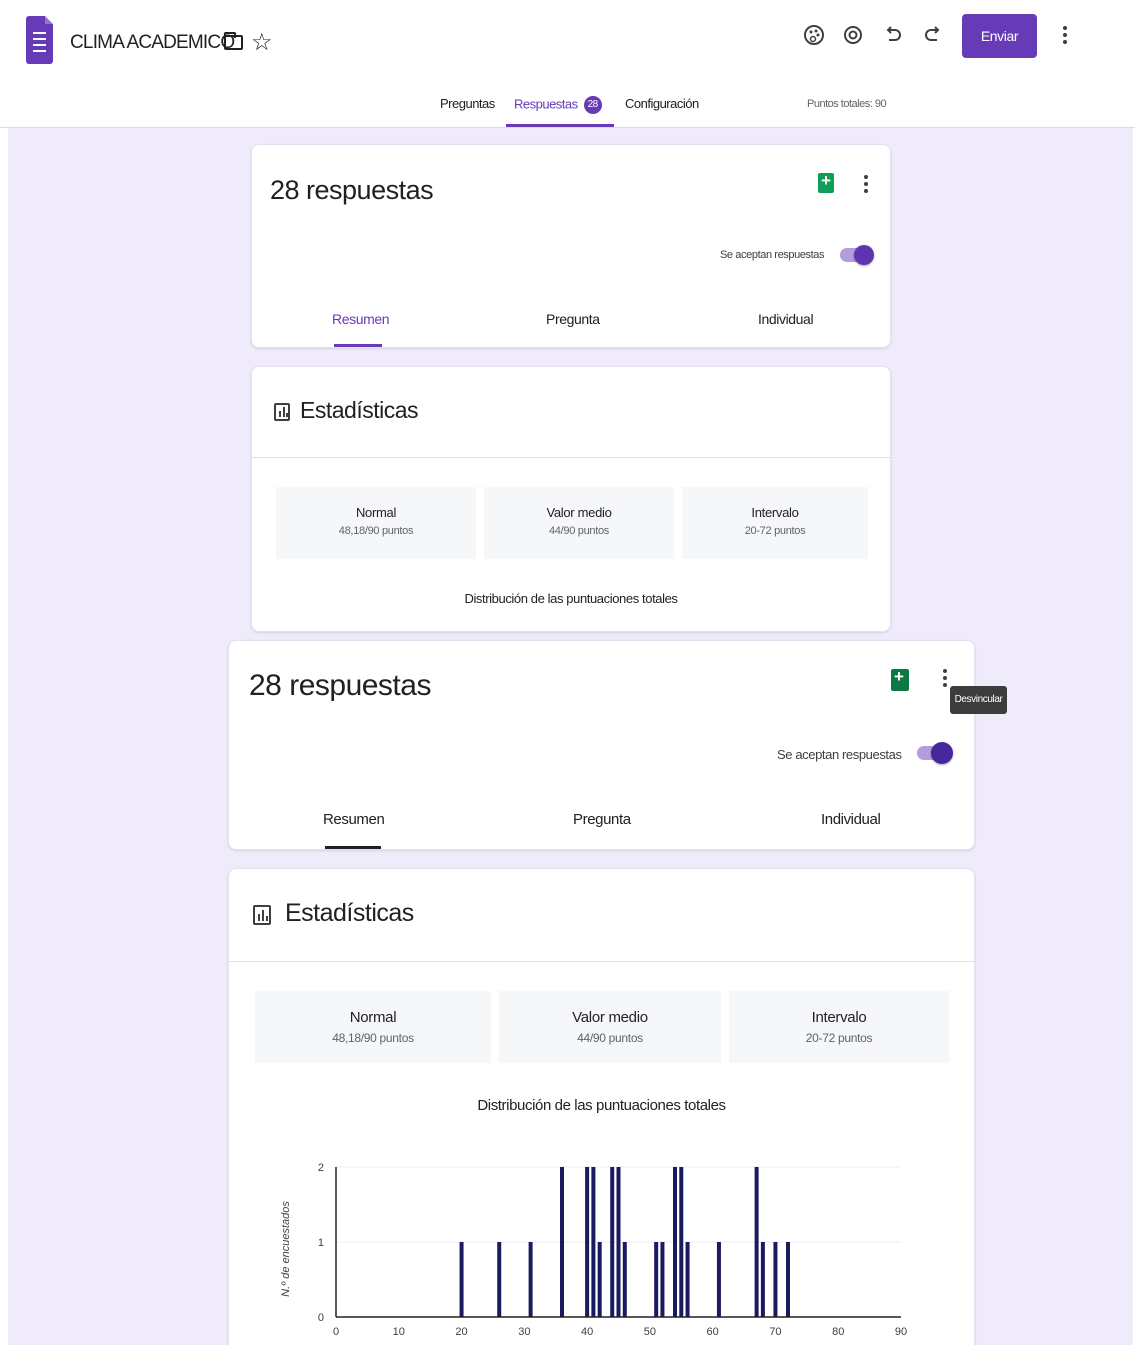 This screenshot has height=1345, width=1135. I want to click on tab-questions: Preguntas, so click(467, 103).